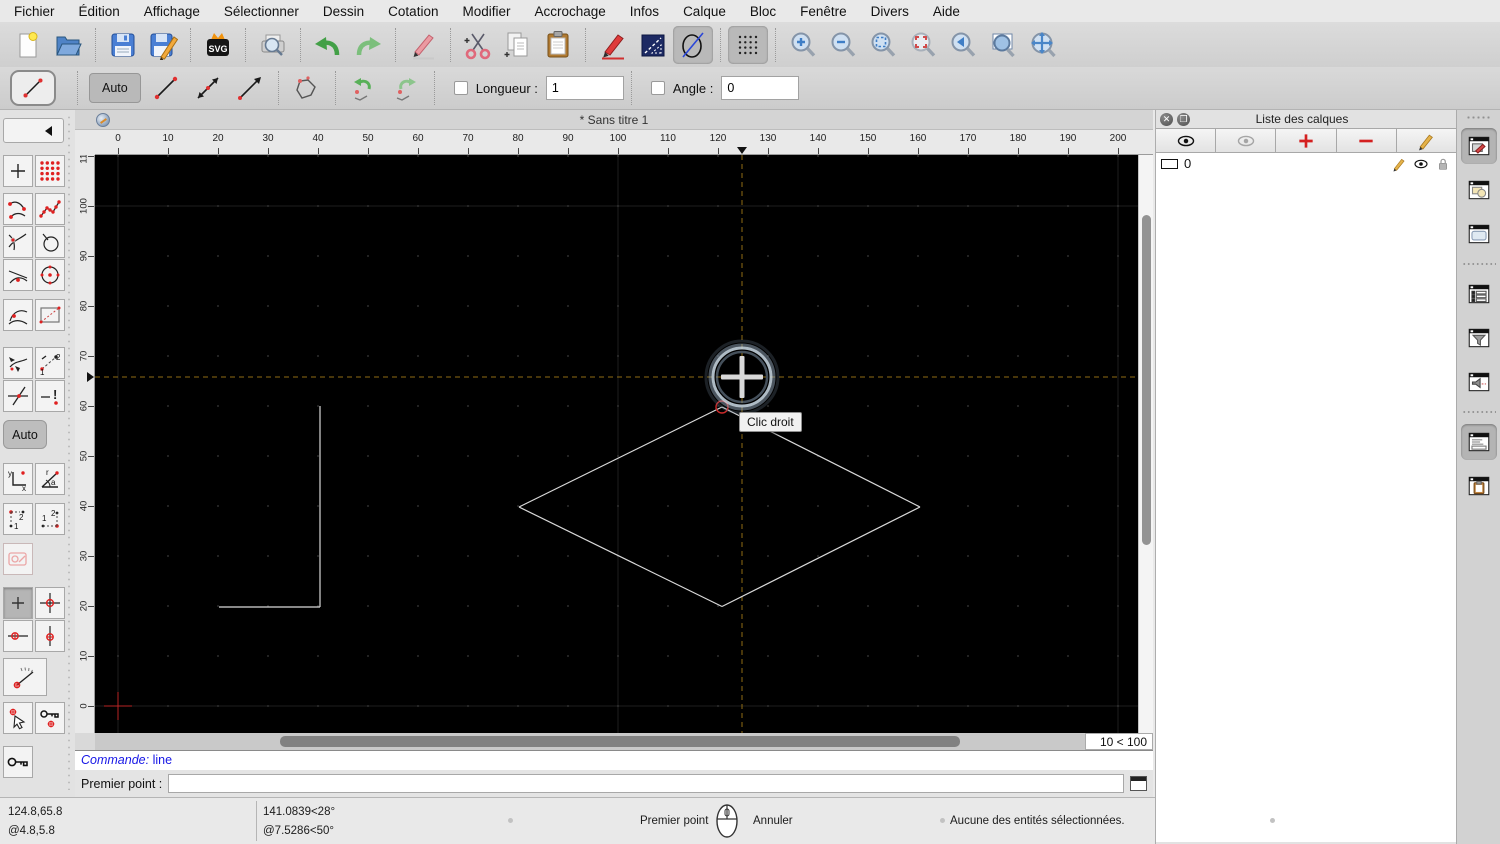  Describe the element at coordinates (343, 11) in the screenshot. I see `menu-item: Dessin` at that location.